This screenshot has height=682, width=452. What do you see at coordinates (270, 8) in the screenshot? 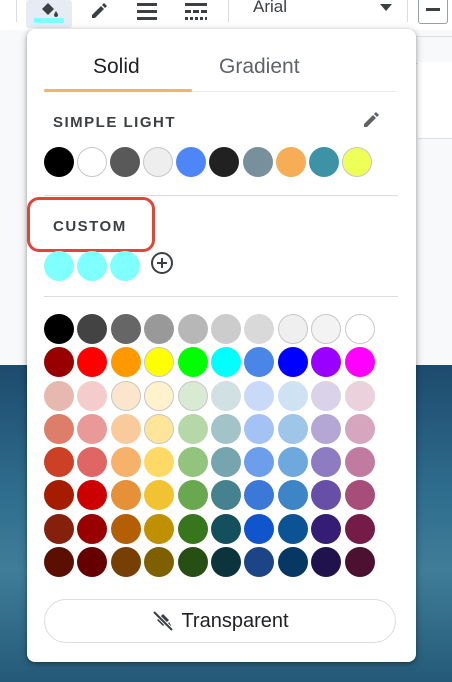
I see `font-family-select: Arial` at bounding box center [270, 8].